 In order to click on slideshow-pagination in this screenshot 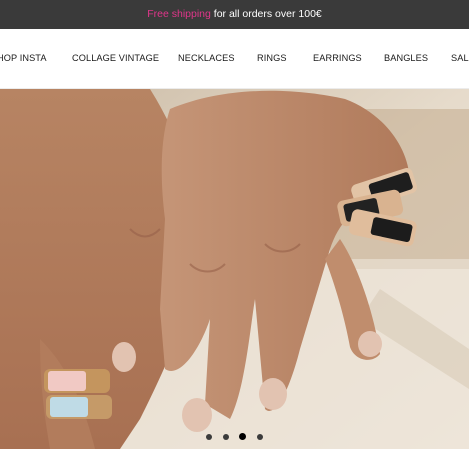, I will do `click(234, 433)`.